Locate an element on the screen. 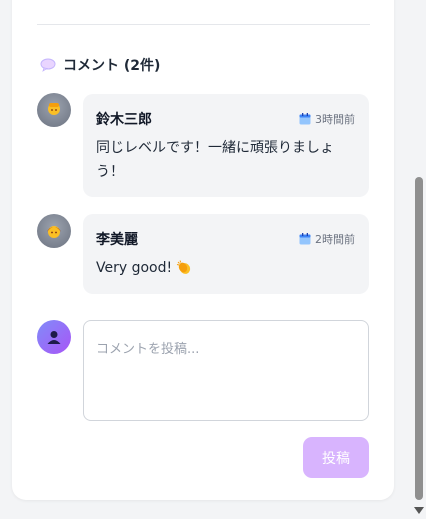  comment-time: 3時間前 is located at coordinates (327, 119).